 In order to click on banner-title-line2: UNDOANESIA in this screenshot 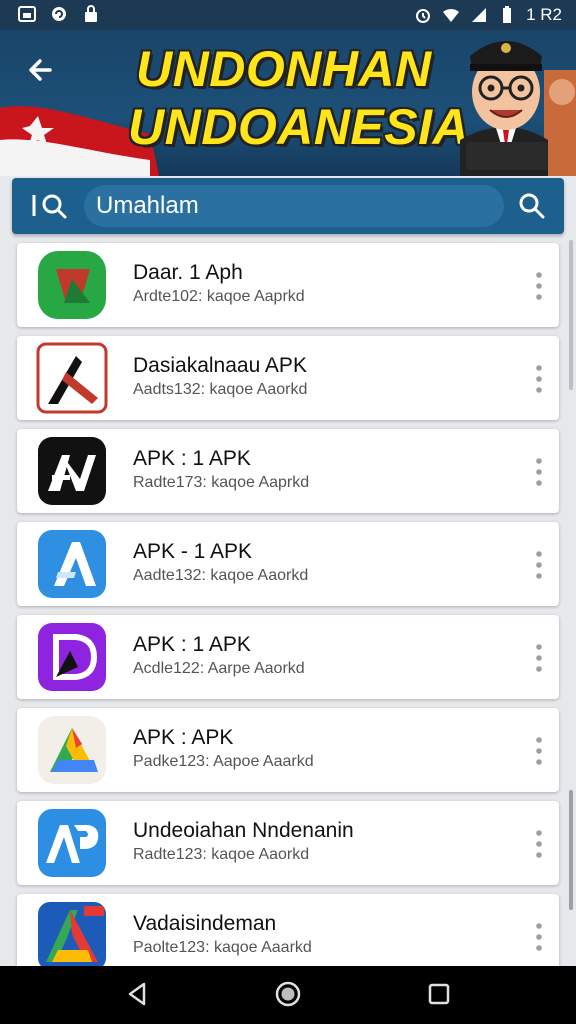, I will do `click(299, 127)`.